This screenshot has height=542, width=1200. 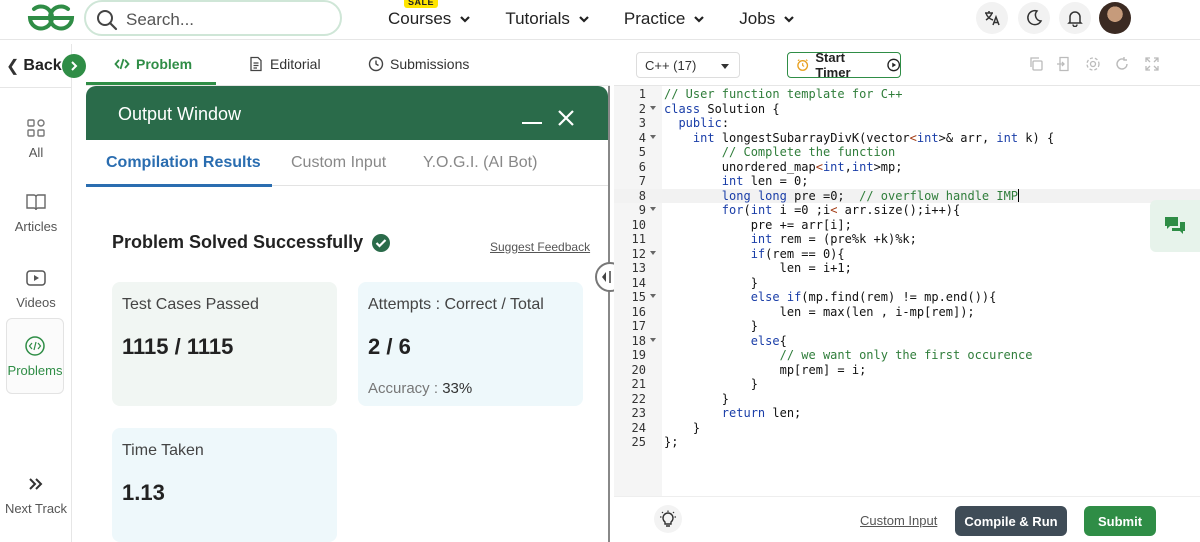 I want to click on minimize-icon, so click(x=532, y=123).